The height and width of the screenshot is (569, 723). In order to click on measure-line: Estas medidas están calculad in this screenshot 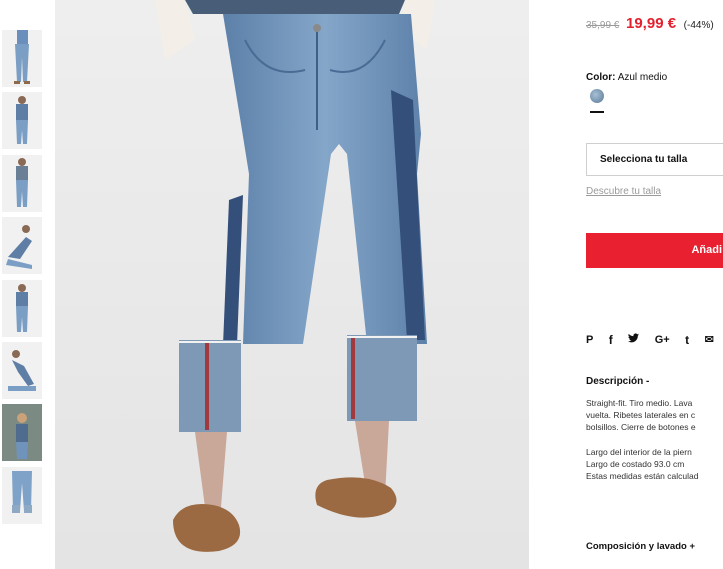, I will do `click(642, 476)`.